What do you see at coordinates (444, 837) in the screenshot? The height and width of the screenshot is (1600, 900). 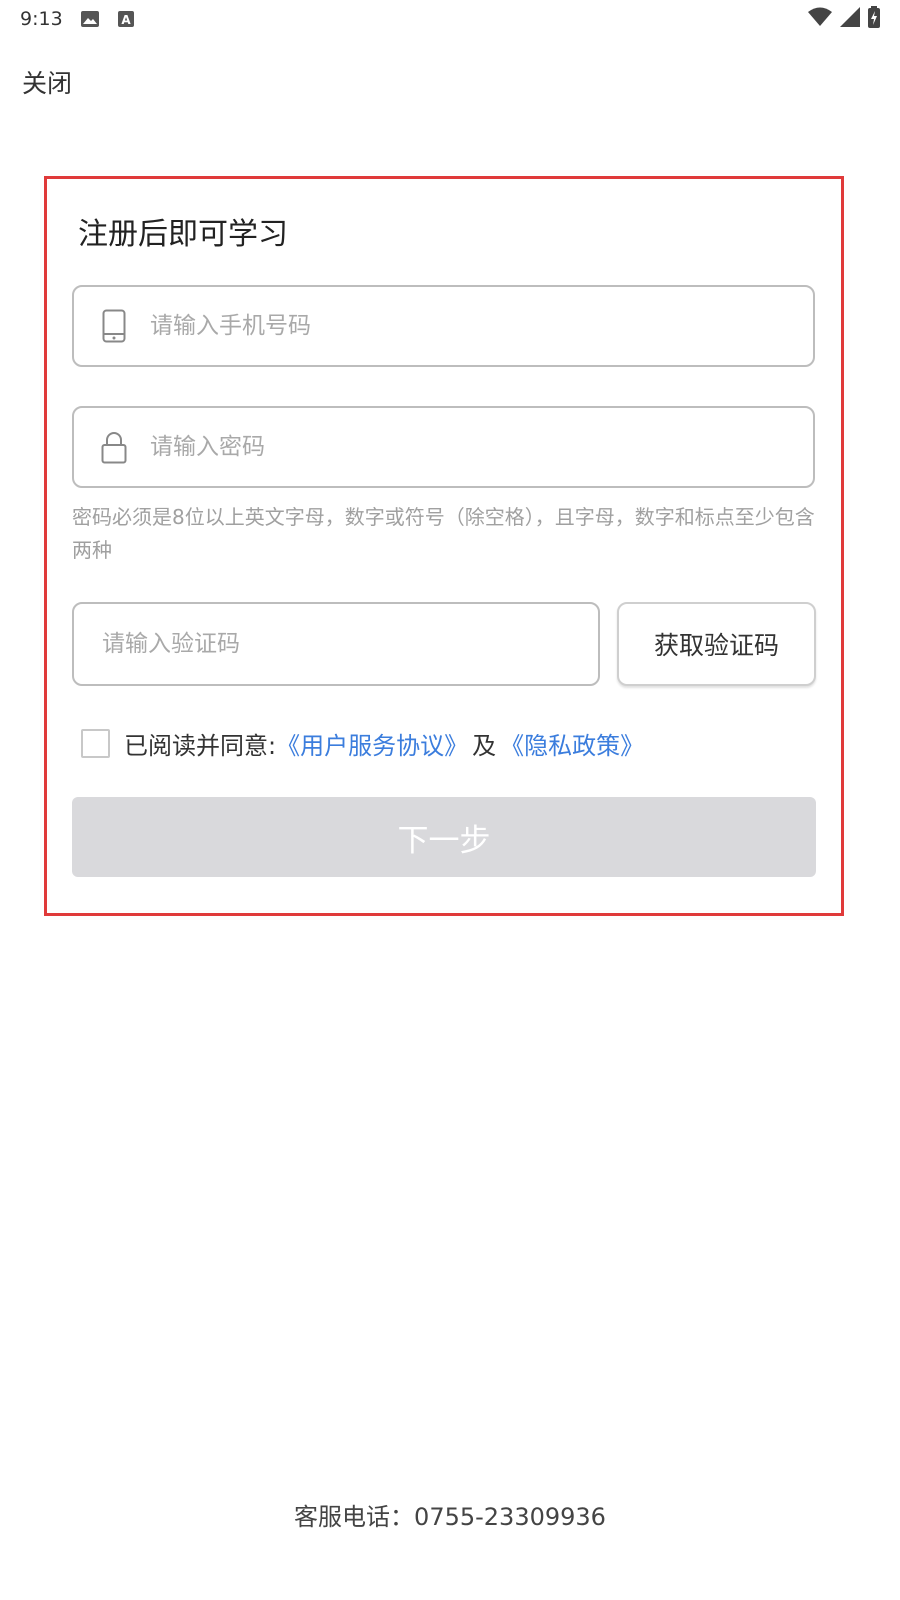 I see `next-button: 下一步` at bounding box center [444, 837].